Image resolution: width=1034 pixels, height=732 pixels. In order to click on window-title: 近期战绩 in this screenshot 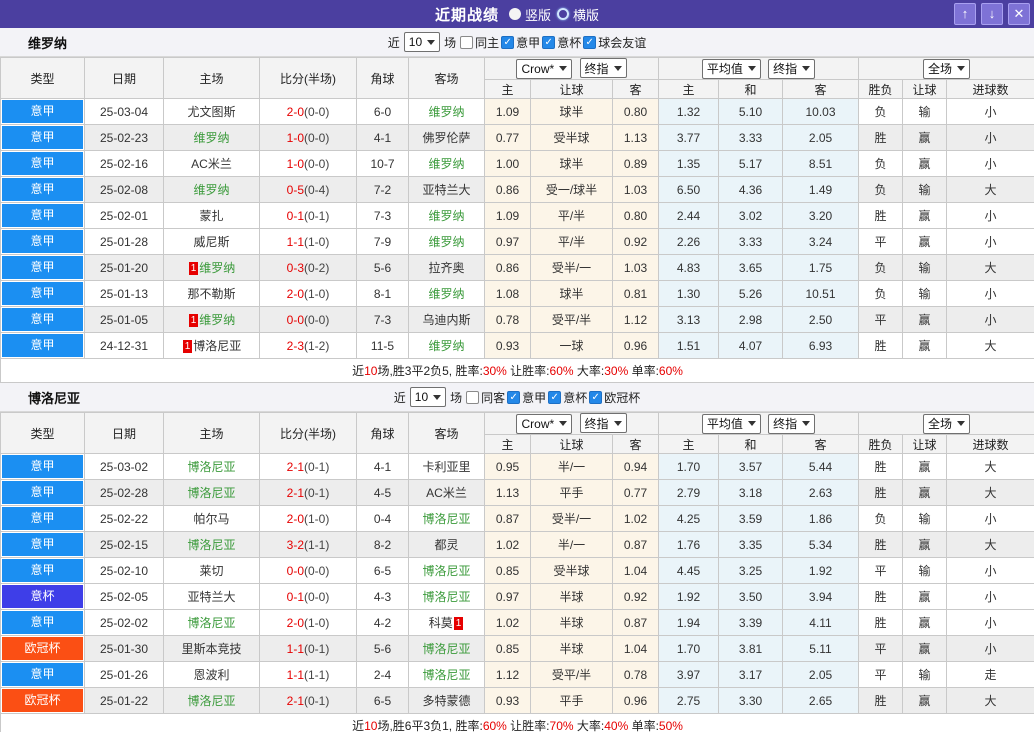, I will do `click(466, 15)`.